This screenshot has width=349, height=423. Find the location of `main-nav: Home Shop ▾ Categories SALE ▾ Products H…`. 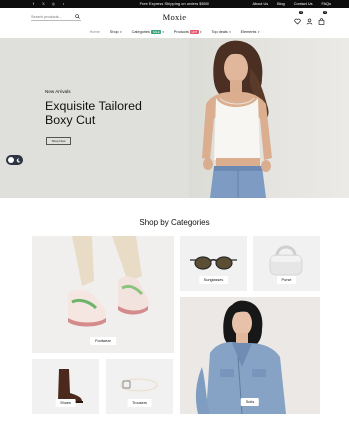

main-nav: Home Shop ▾ Categories SALE ▾ Products H… is located at coordinates (174, 33).